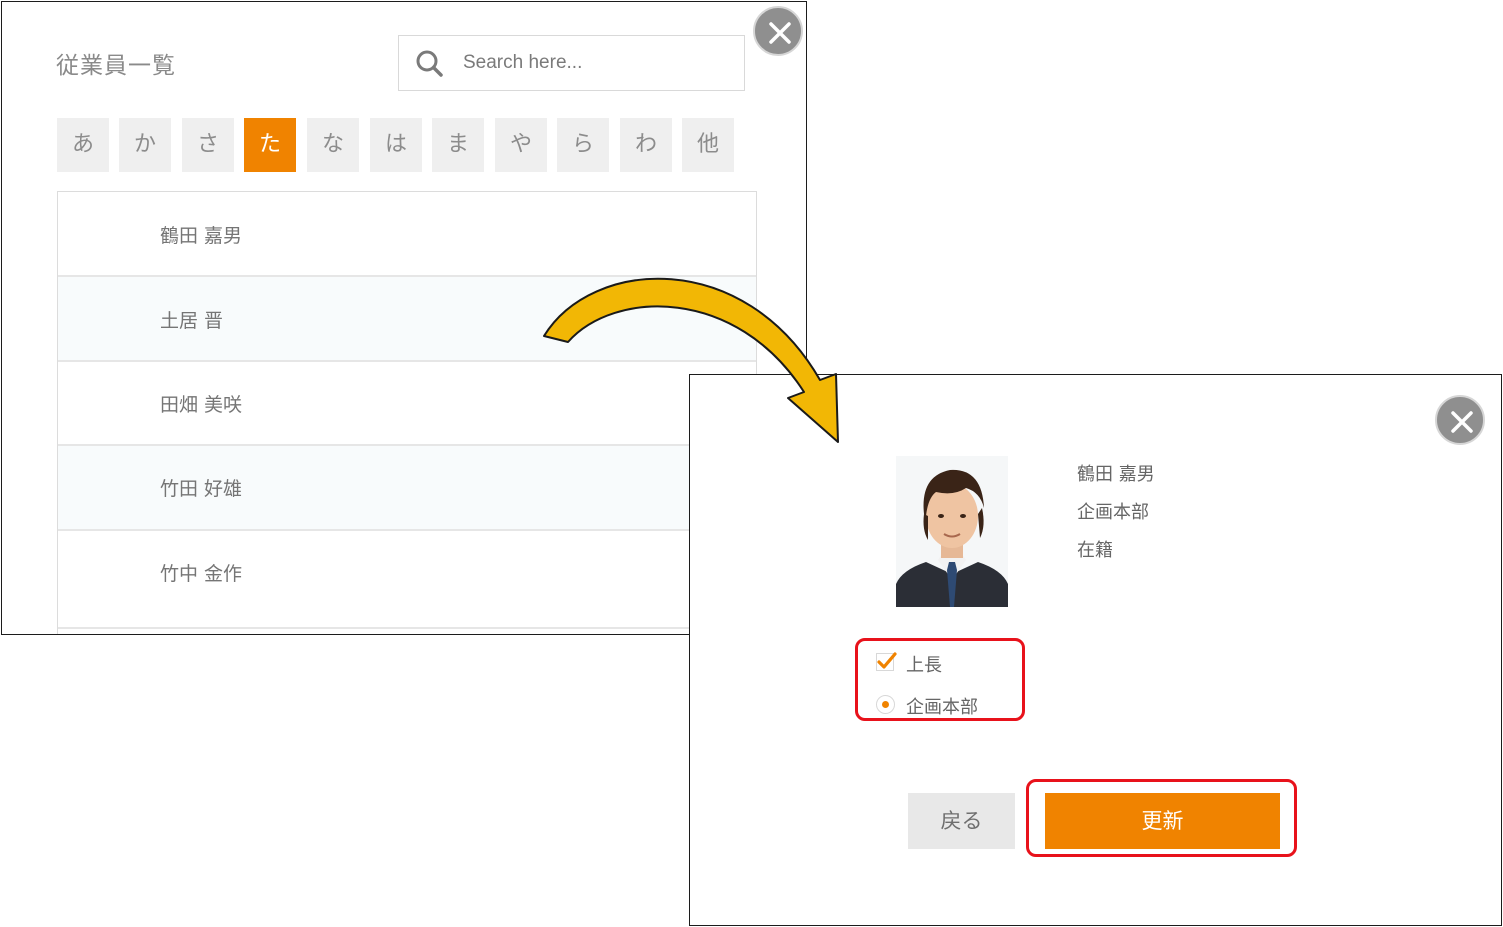 The image size is (1503, 927). Describe the element at coordinates (396, 145) in the screenshot. I see `tab-kana-ha: は` at that location.